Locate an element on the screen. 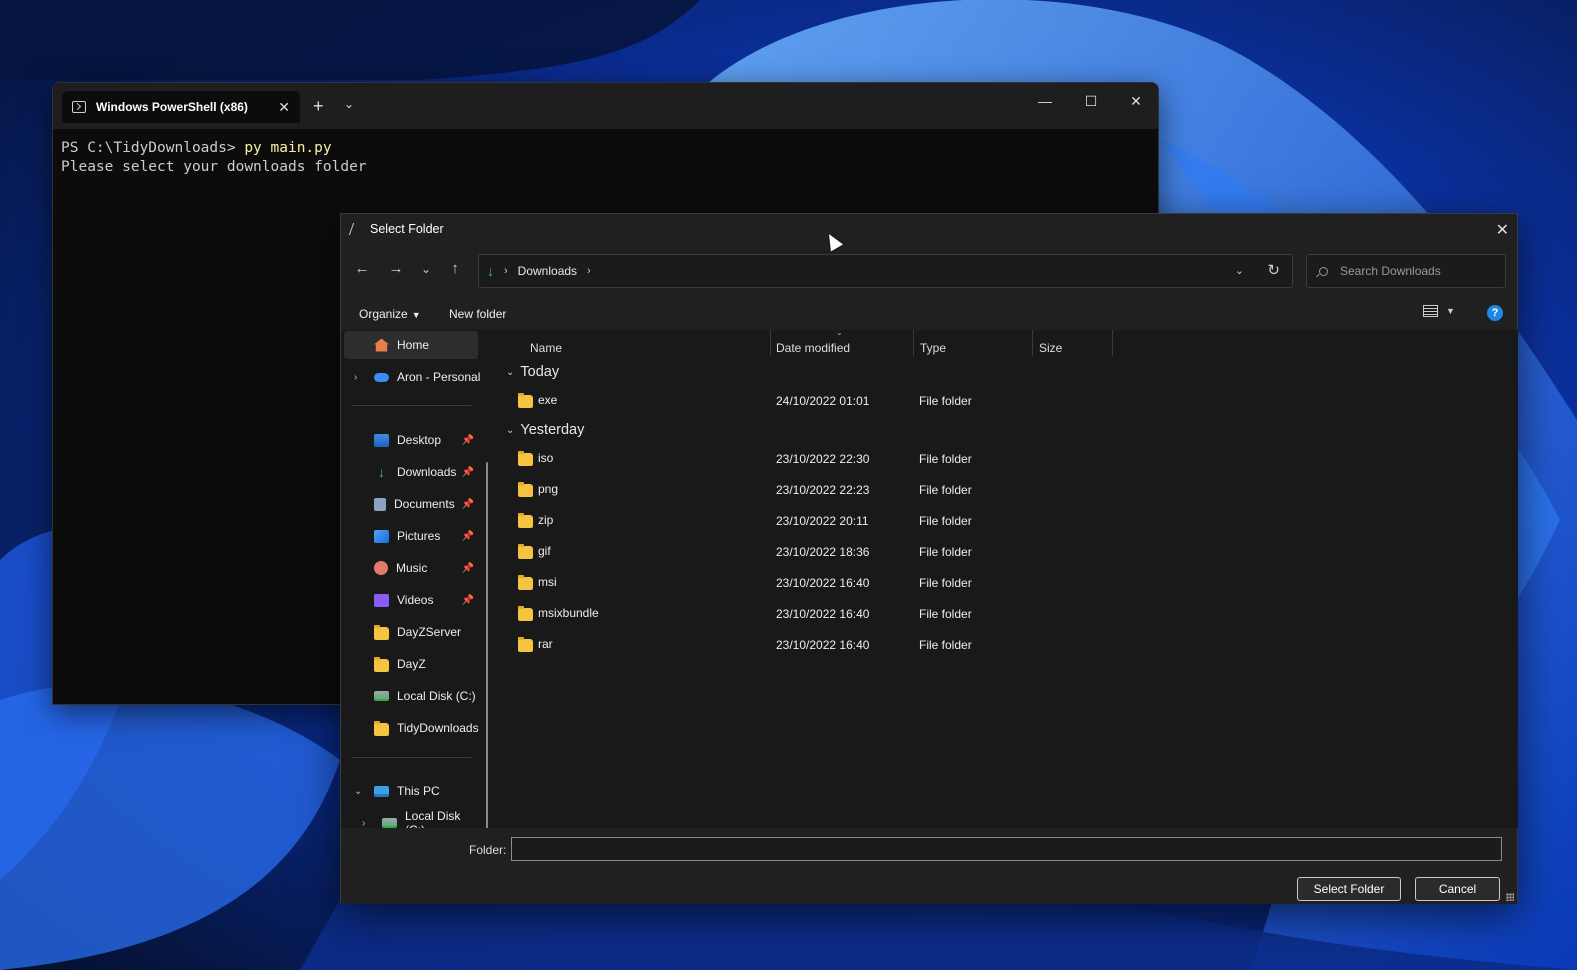  address-dropdown-icon: ⌄ is located at coordinates (1239, 270).